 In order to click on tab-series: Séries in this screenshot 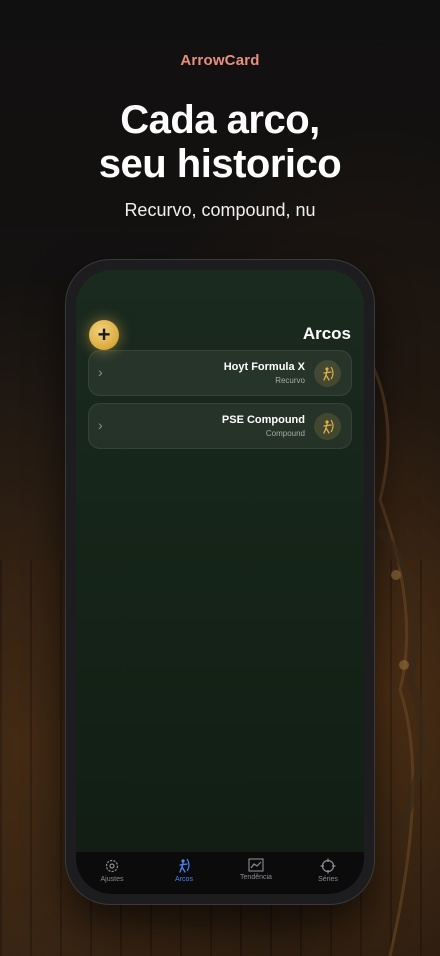, I will do `click(328, 870)`.